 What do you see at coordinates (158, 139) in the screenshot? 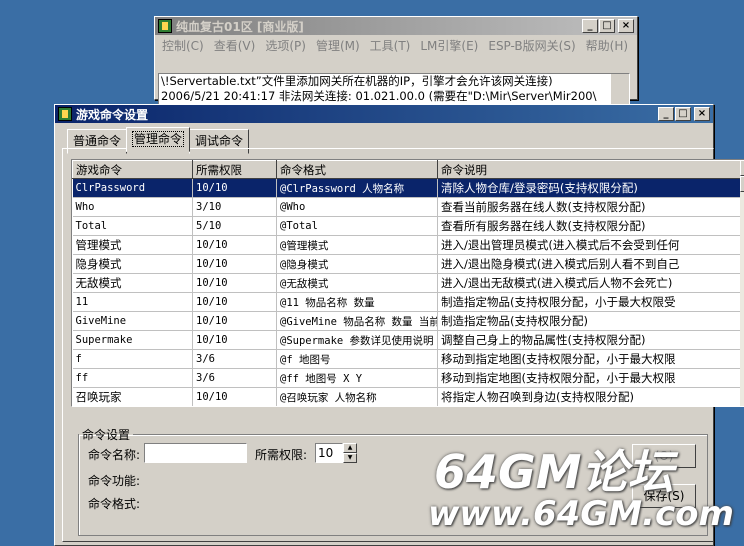
I see `tab-admin-commands: 管理命令` at bounding box center [158, 139].